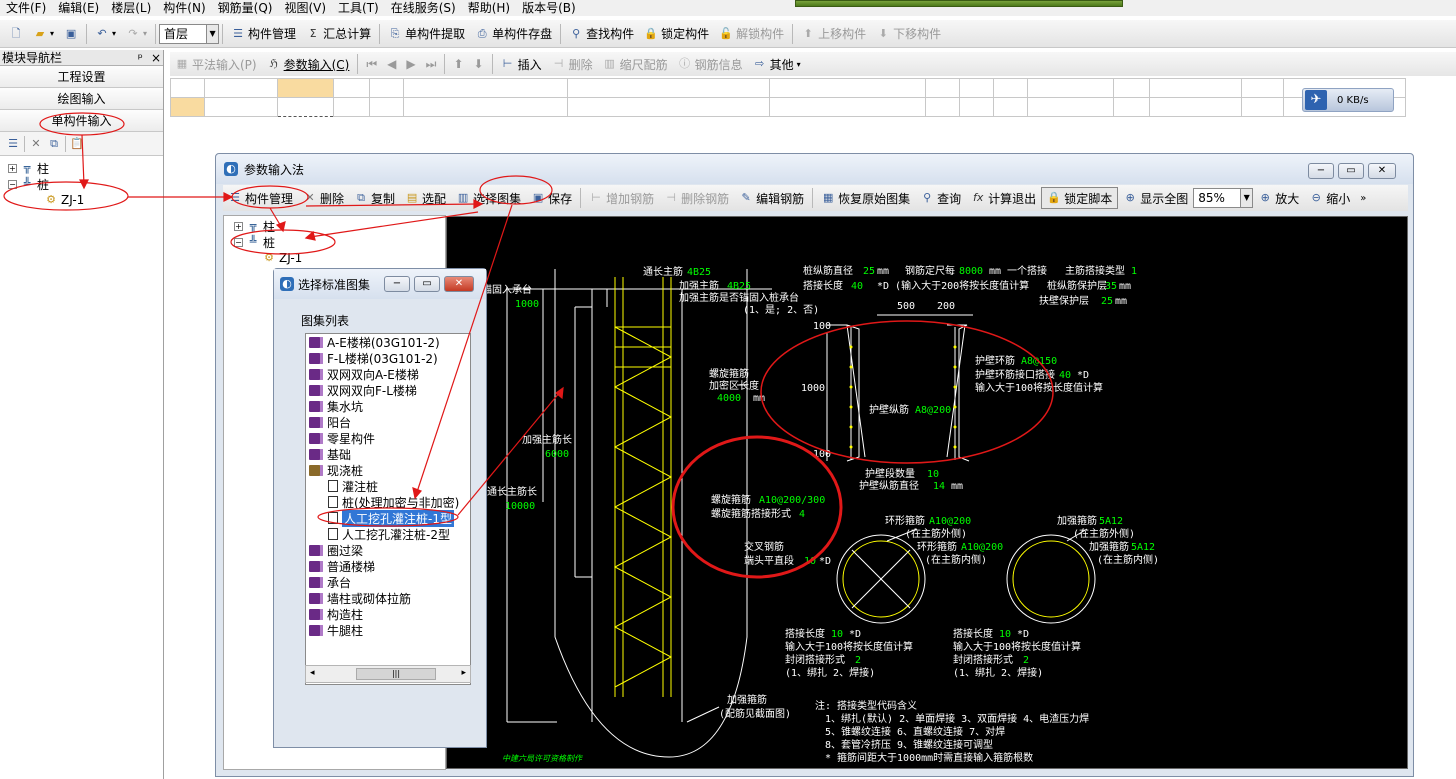 The height and width of the screenshot is (779, 1456). Describe the element at coordinates (13, 144) in the screenshot. I see `list-icon: ☰` at that location.